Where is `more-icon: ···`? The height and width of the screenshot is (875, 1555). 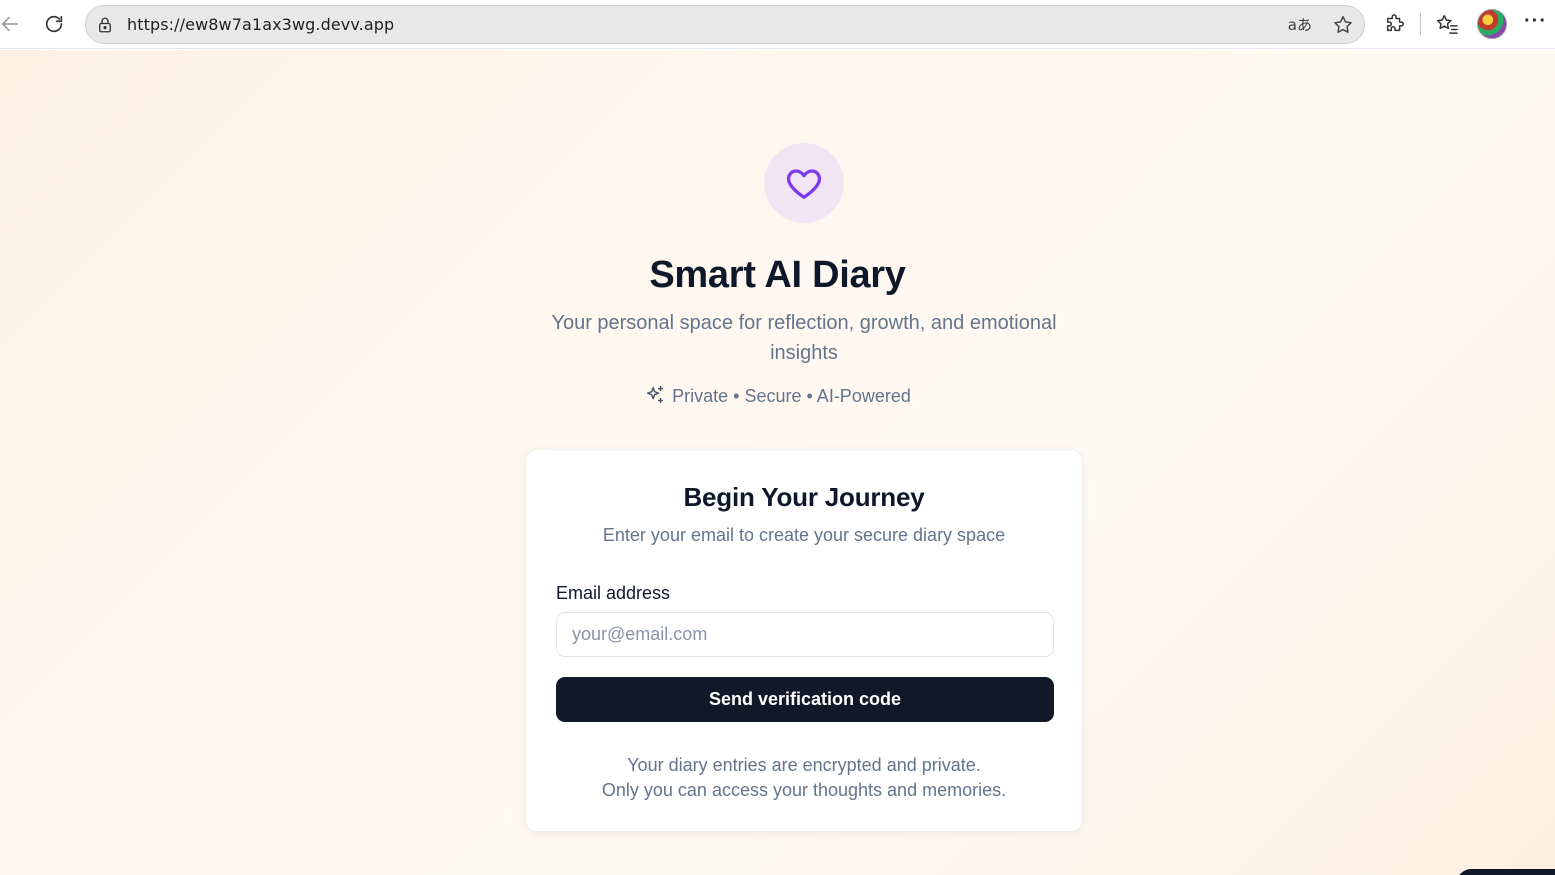 more-icon: ··· is located at coordinates (1535, 21).